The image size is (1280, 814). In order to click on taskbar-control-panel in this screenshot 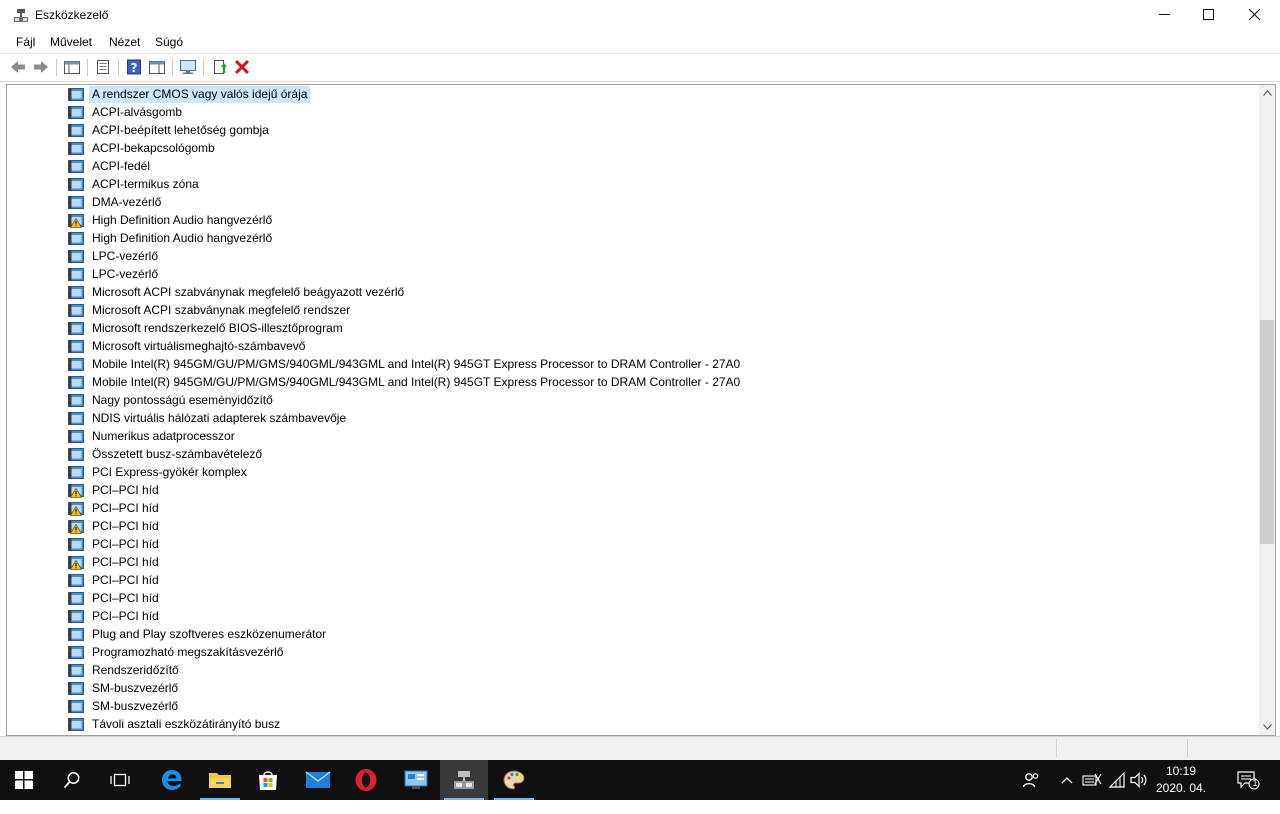, I will do `click(416, 780)`.